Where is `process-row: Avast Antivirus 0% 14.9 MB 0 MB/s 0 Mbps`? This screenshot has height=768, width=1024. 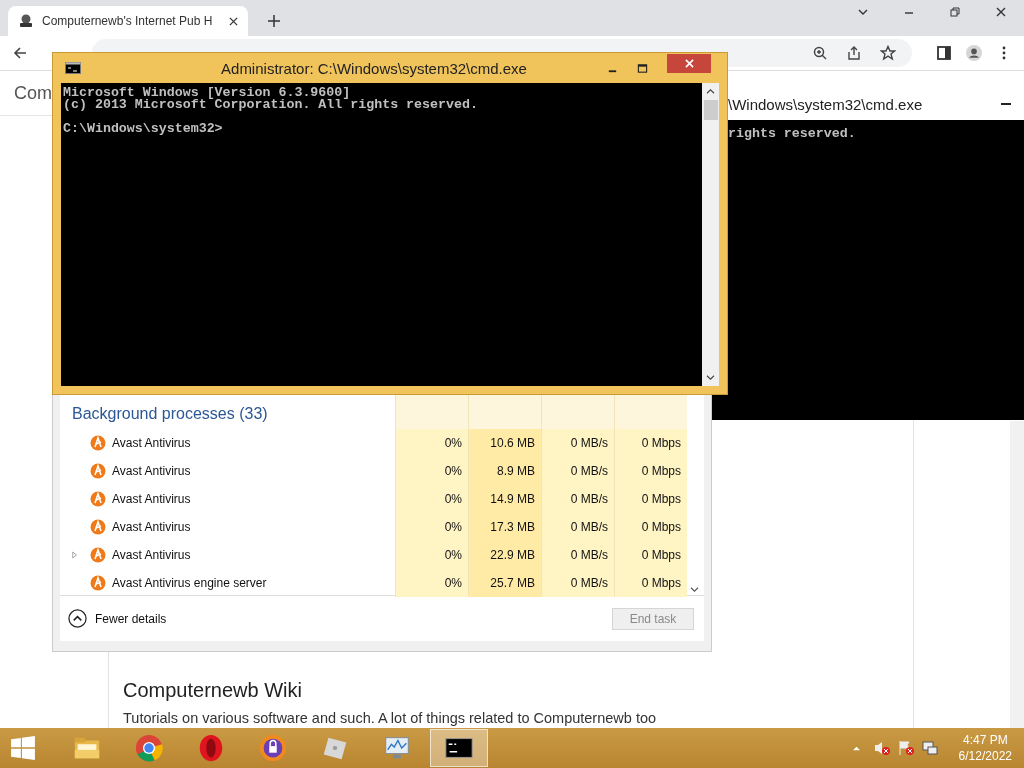 process-row: Avast Antivirus 0% 14.9 MB 0 MB/s 0 Mbps is located at coordinates (382, 499).